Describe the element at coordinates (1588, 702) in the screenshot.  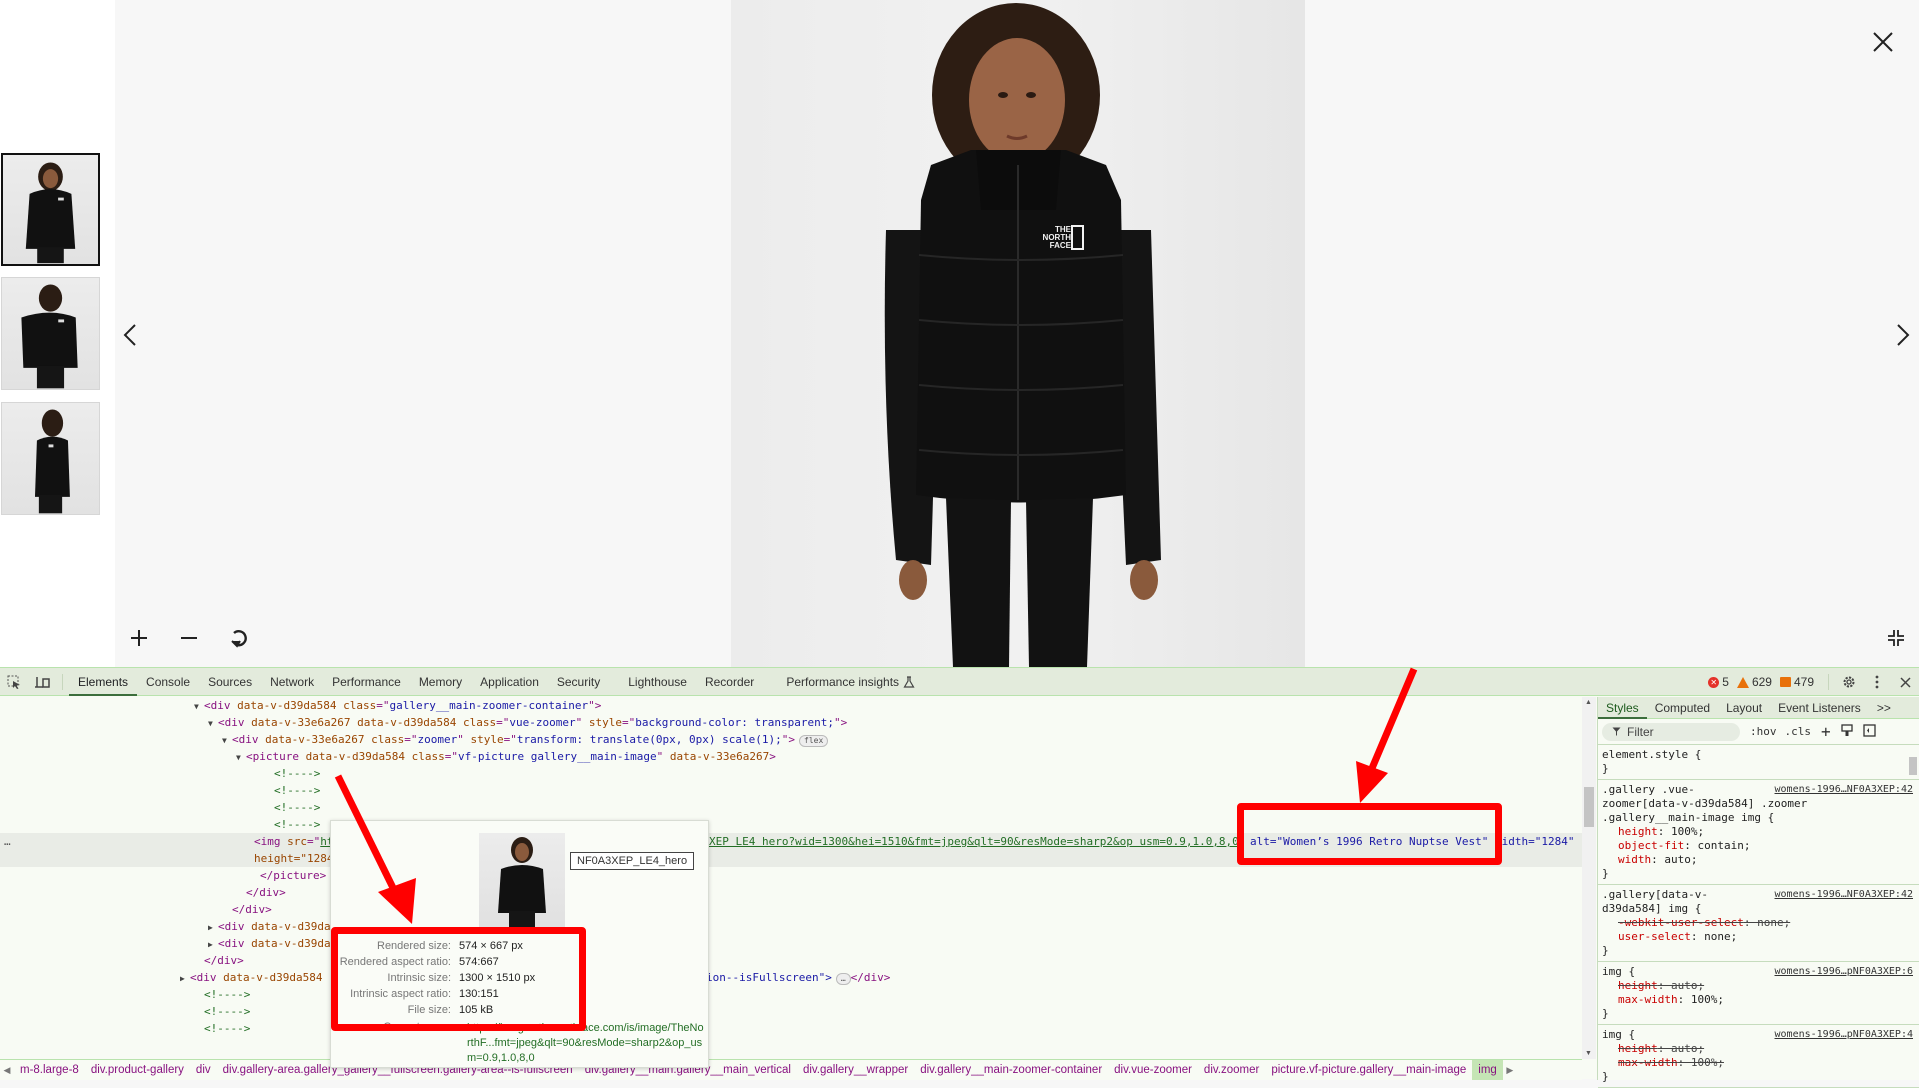
I see `scroll-up-arrow: ▲` at that location.